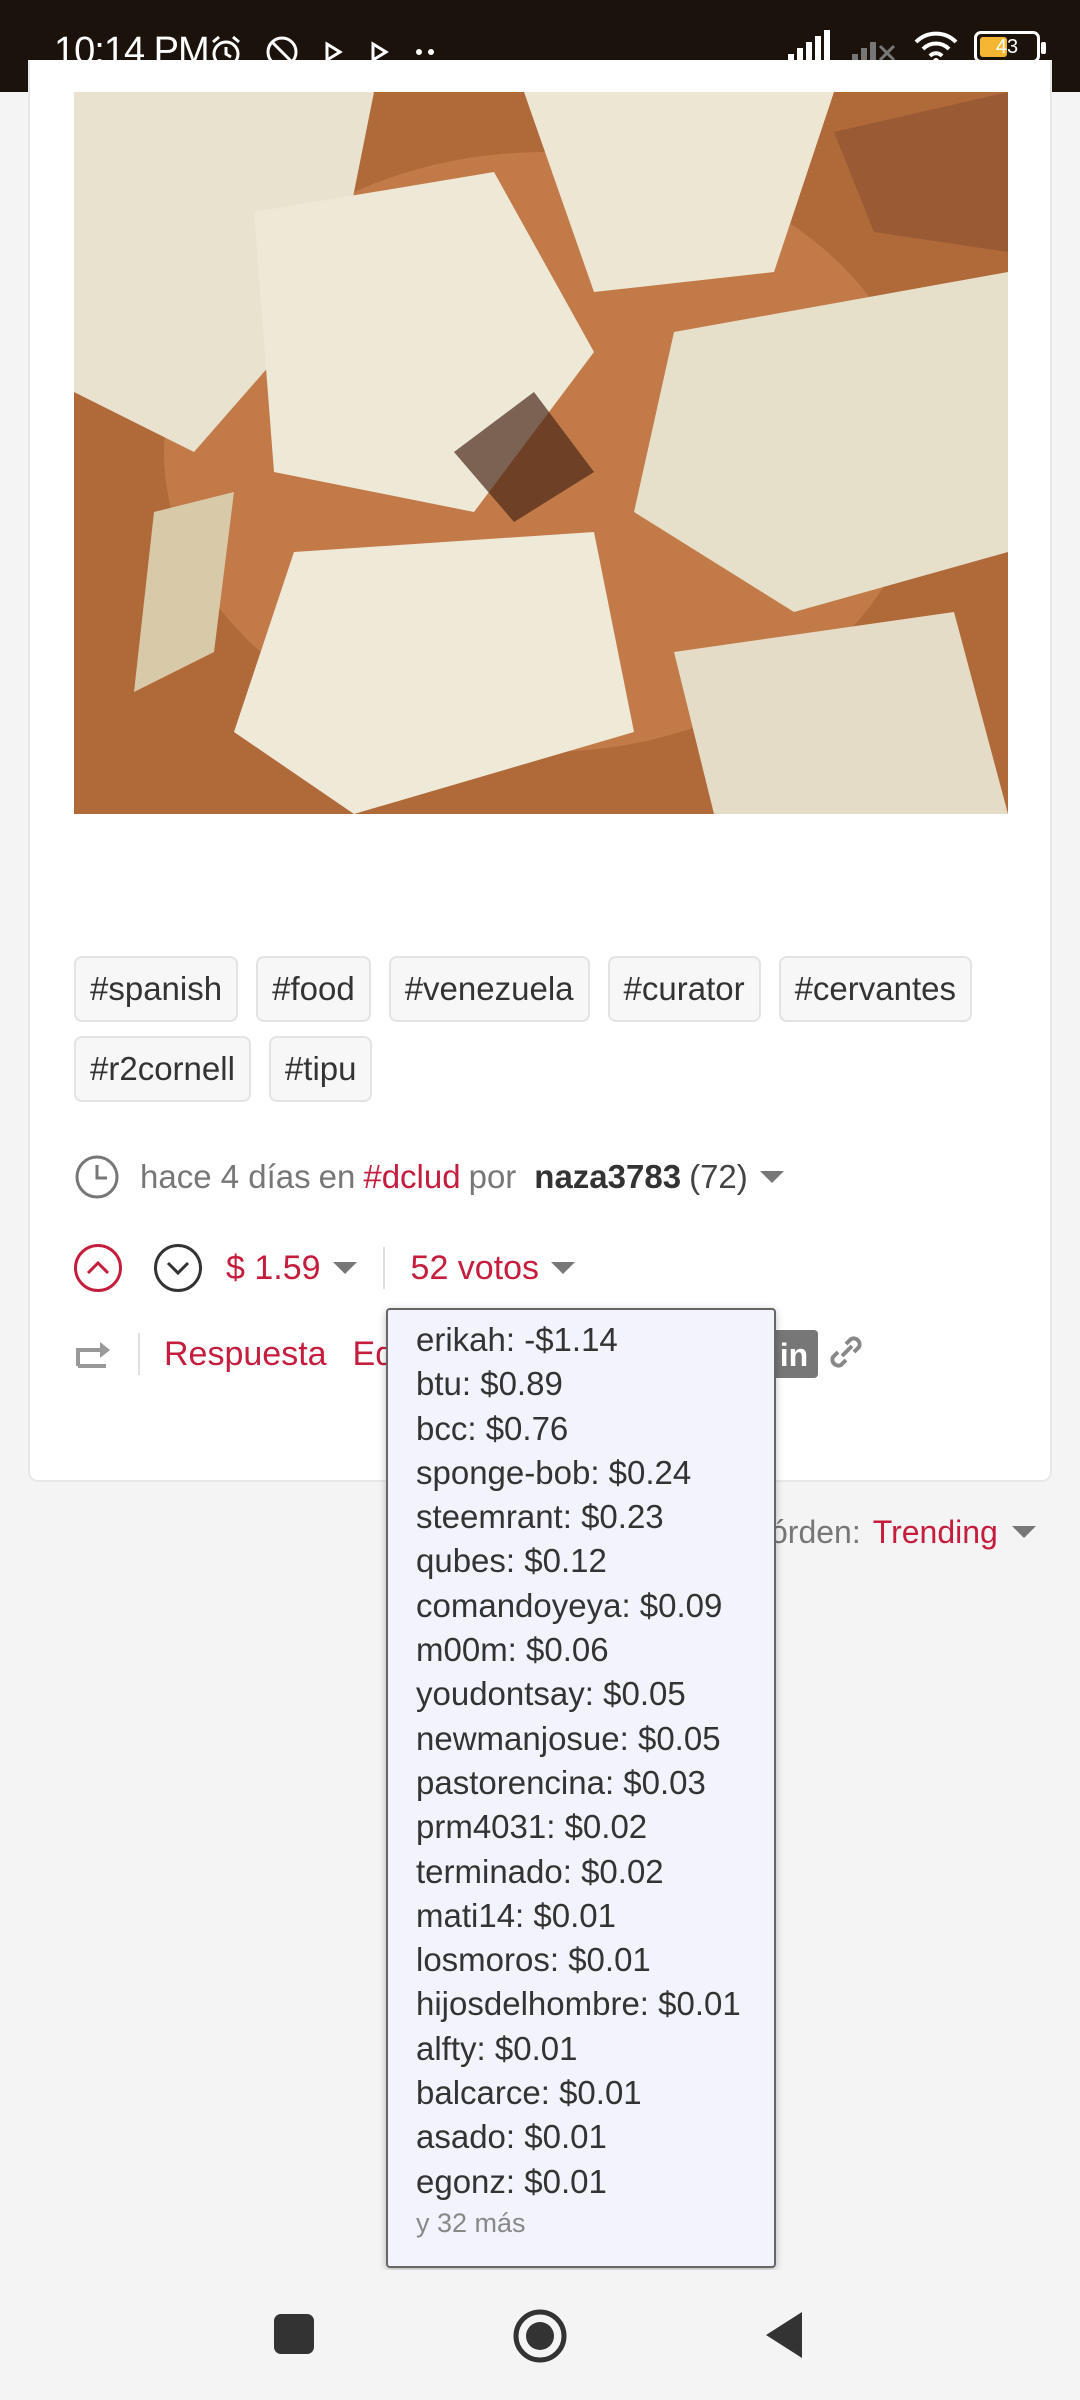 This screenshot has height=2400, width=1080. Describe the element at coordinates (846, 1352) in the screenshot. I see `copy-link-icon` at that location.